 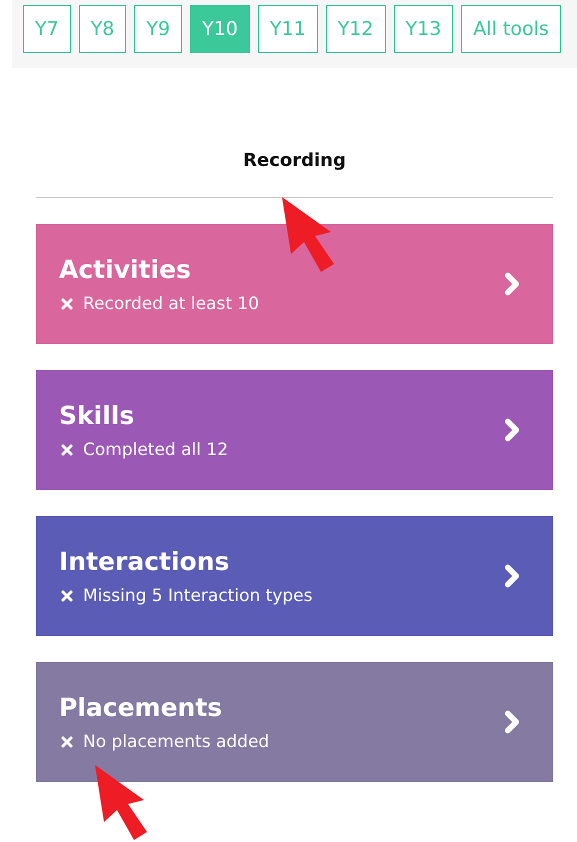 What do you see at coordinates (294, 284) in the screenshot?
I see `category-card: Activities Recorded at least 10` at bounding box center [294, 284].